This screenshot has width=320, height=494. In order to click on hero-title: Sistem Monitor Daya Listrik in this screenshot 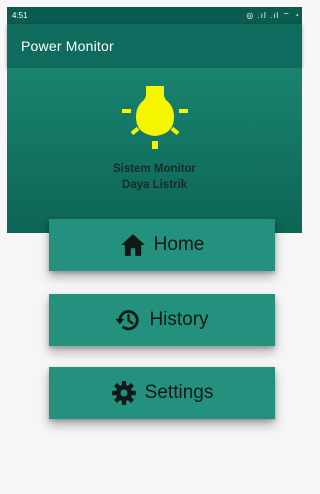, I will do `click(154, 177)`.